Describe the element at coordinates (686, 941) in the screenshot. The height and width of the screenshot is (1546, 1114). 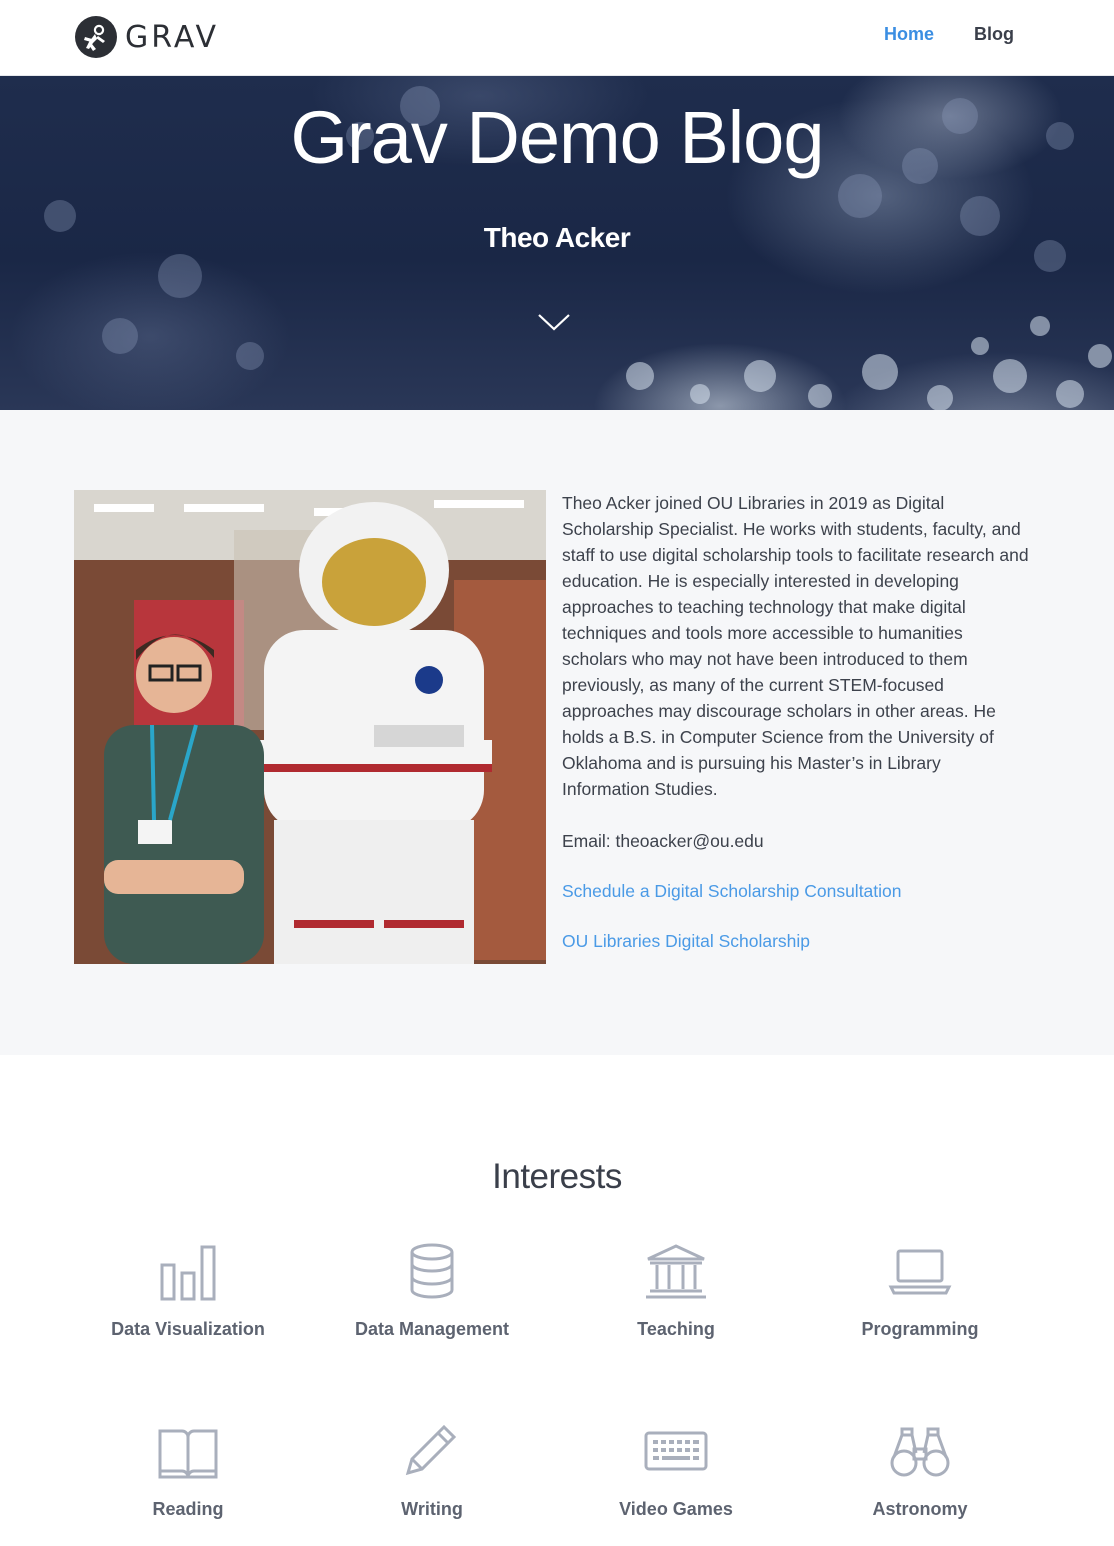
I see `digital-scholarship-link: OU Libraries Digital Scholarship` at that location.